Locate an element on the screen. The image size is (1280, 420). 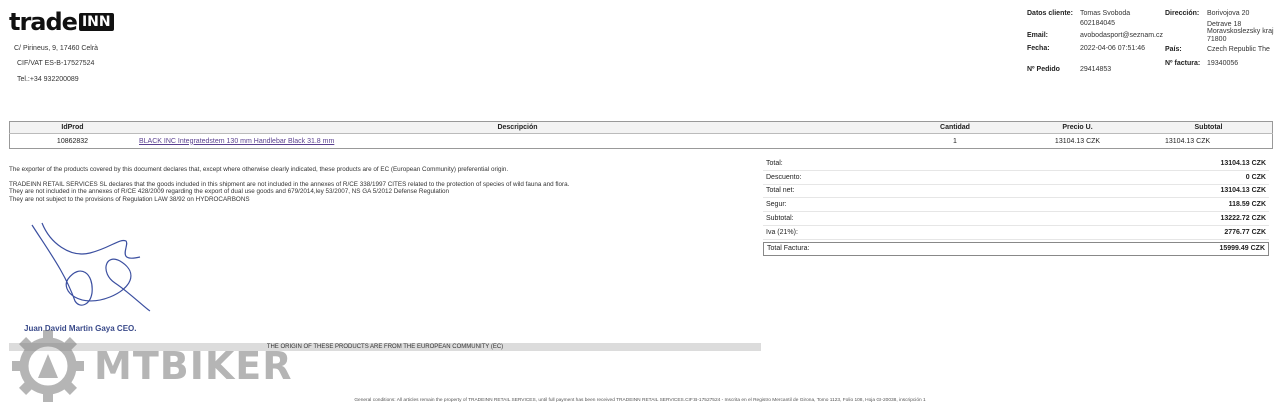
discount-value: 0 CZK is located at coordinates (1255, 177).